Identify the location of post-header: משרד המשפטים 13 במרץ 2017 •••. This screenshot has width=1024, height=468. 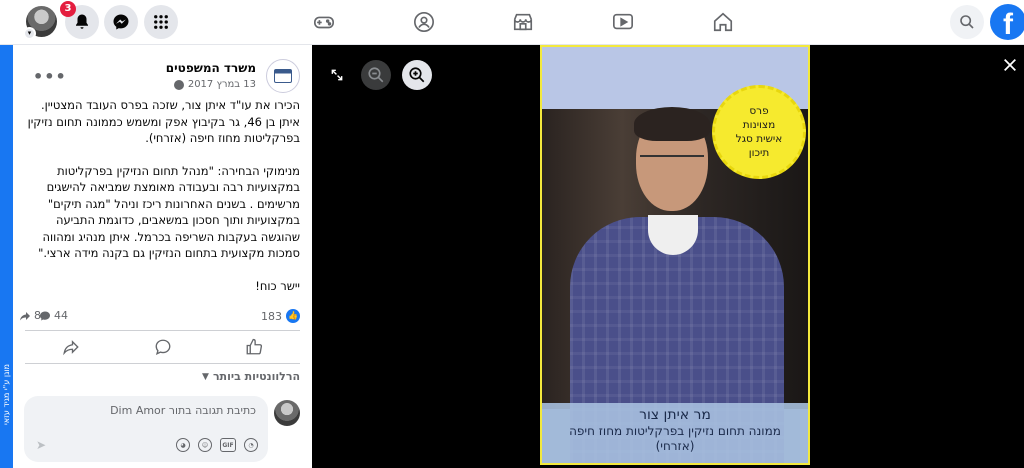
(162, 77).